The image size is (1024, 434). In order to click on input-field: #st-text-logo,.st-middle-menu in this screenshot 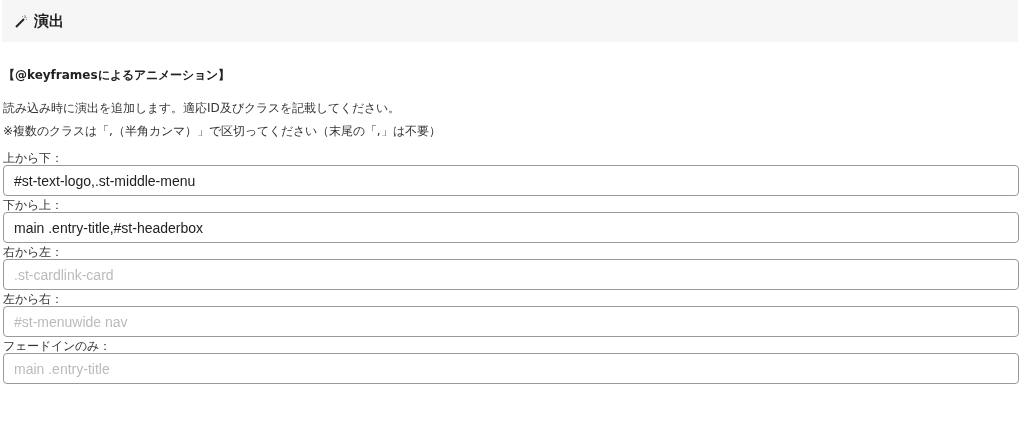, I will do `click(511, 180)`.